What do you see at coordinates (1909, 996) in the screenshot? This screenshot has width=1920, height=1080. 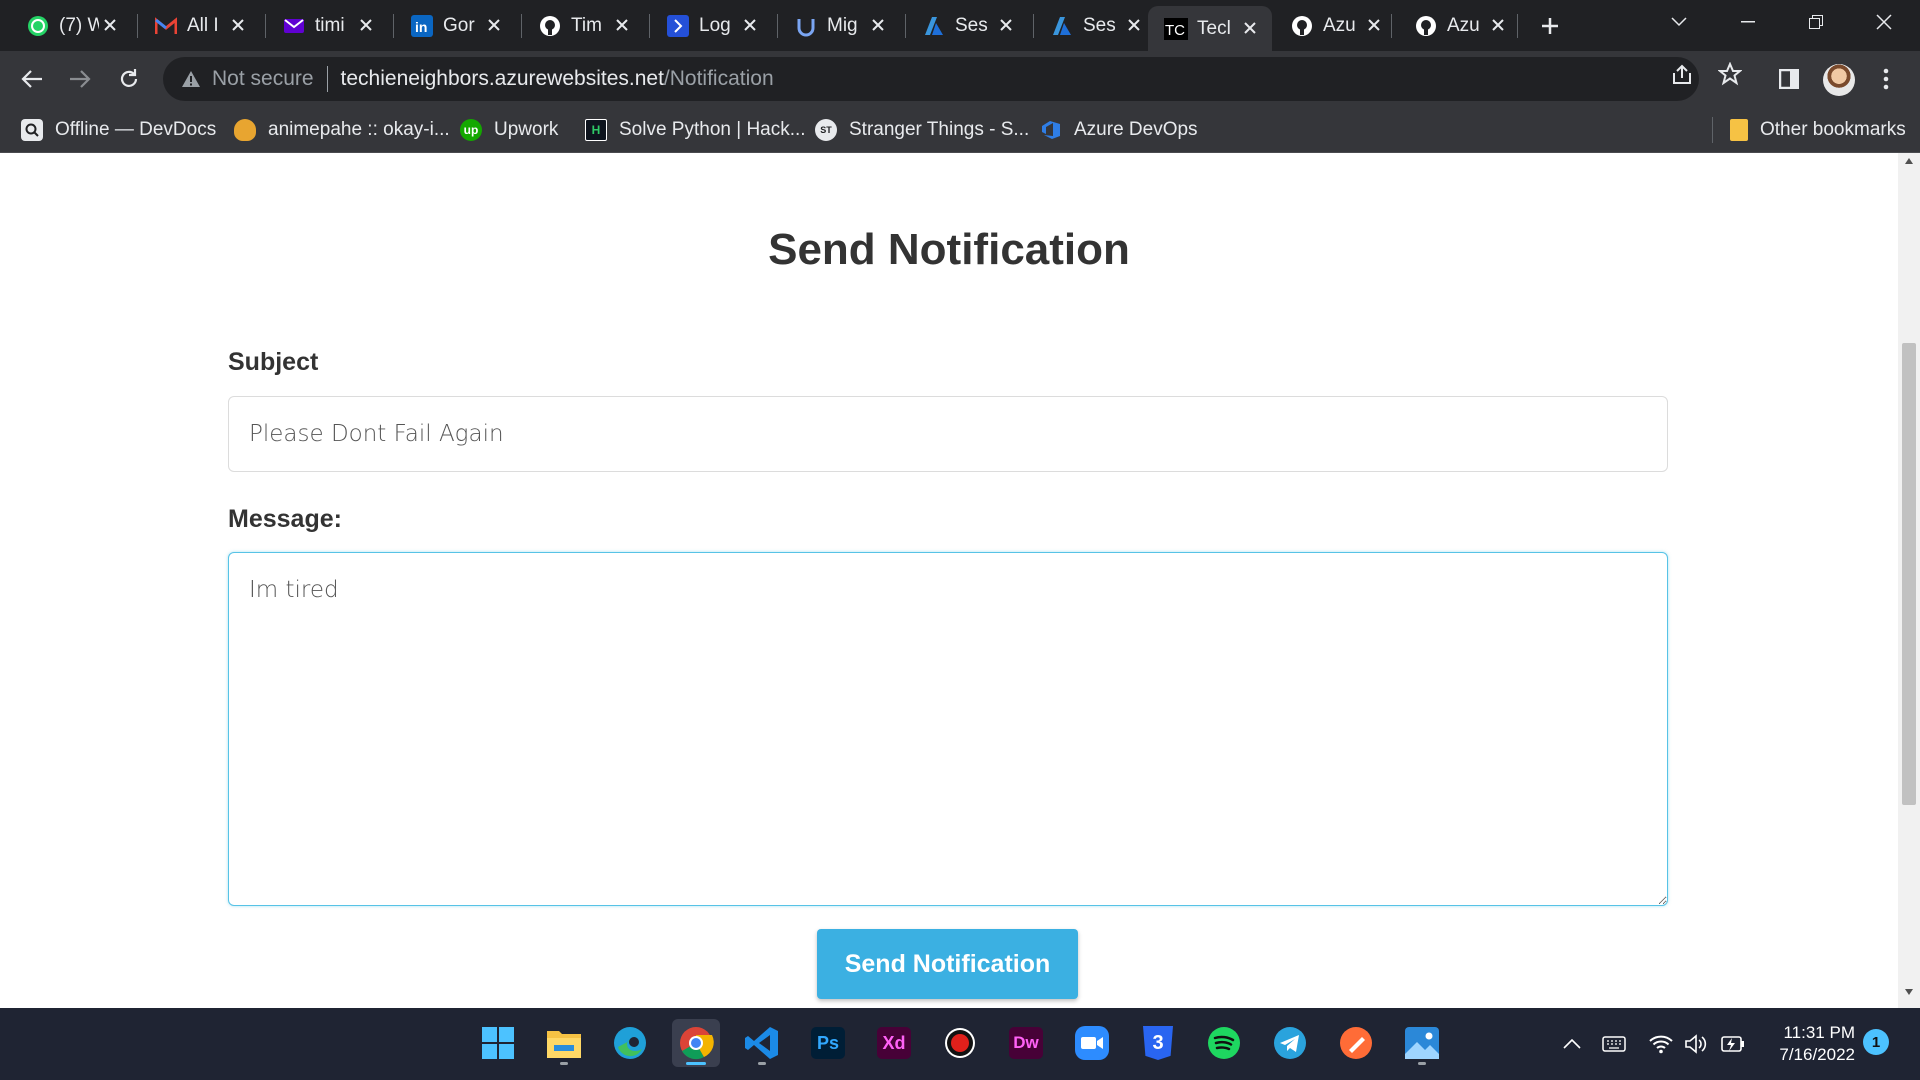 I see `scroll-down-arrow-icon` at bounding box center [1909, 996].